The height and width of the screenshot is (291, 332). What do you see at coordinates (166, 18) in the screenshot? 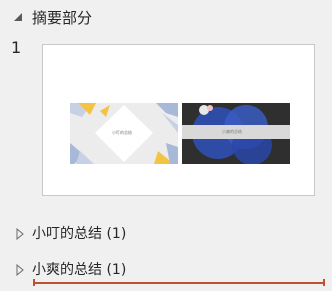
I see `section-header: 摘要部分` at bounding box center [166, 18].